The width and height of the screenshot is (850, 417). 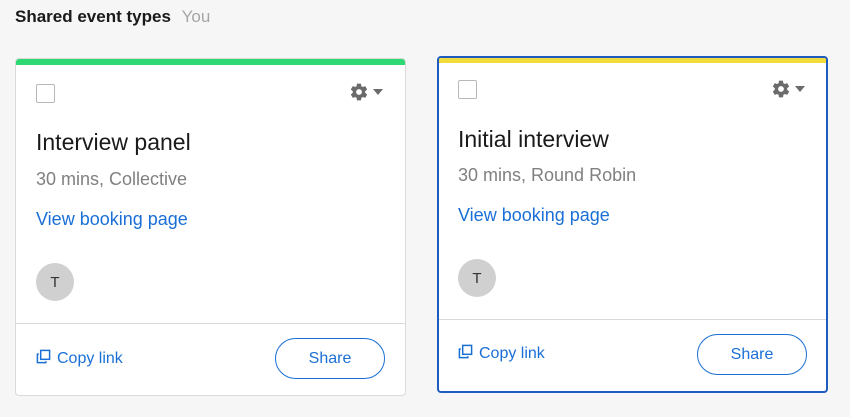 What do you see at coordinates (93, 16) in the screenshot?
I see `section-title: Shared event types` at bounding box center [93, 16].